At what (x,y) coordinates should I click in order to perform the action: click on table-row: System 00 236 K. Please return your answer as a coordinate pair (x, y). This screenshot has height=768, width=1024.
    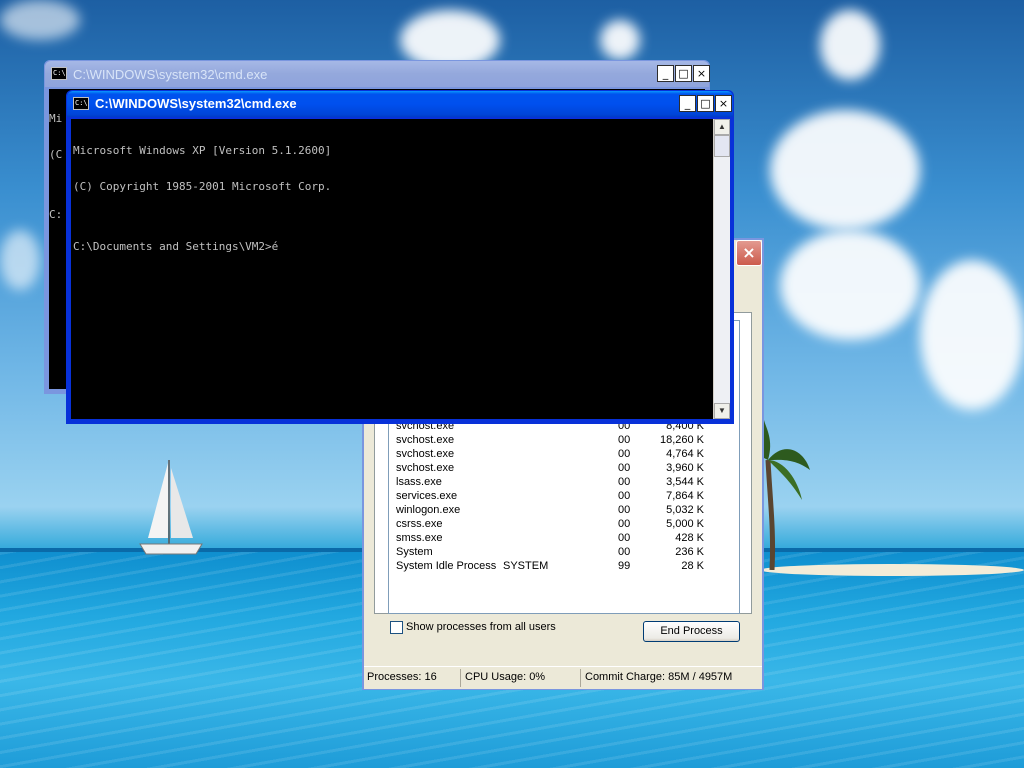
    Looking at the image, I should click on (552, 553).